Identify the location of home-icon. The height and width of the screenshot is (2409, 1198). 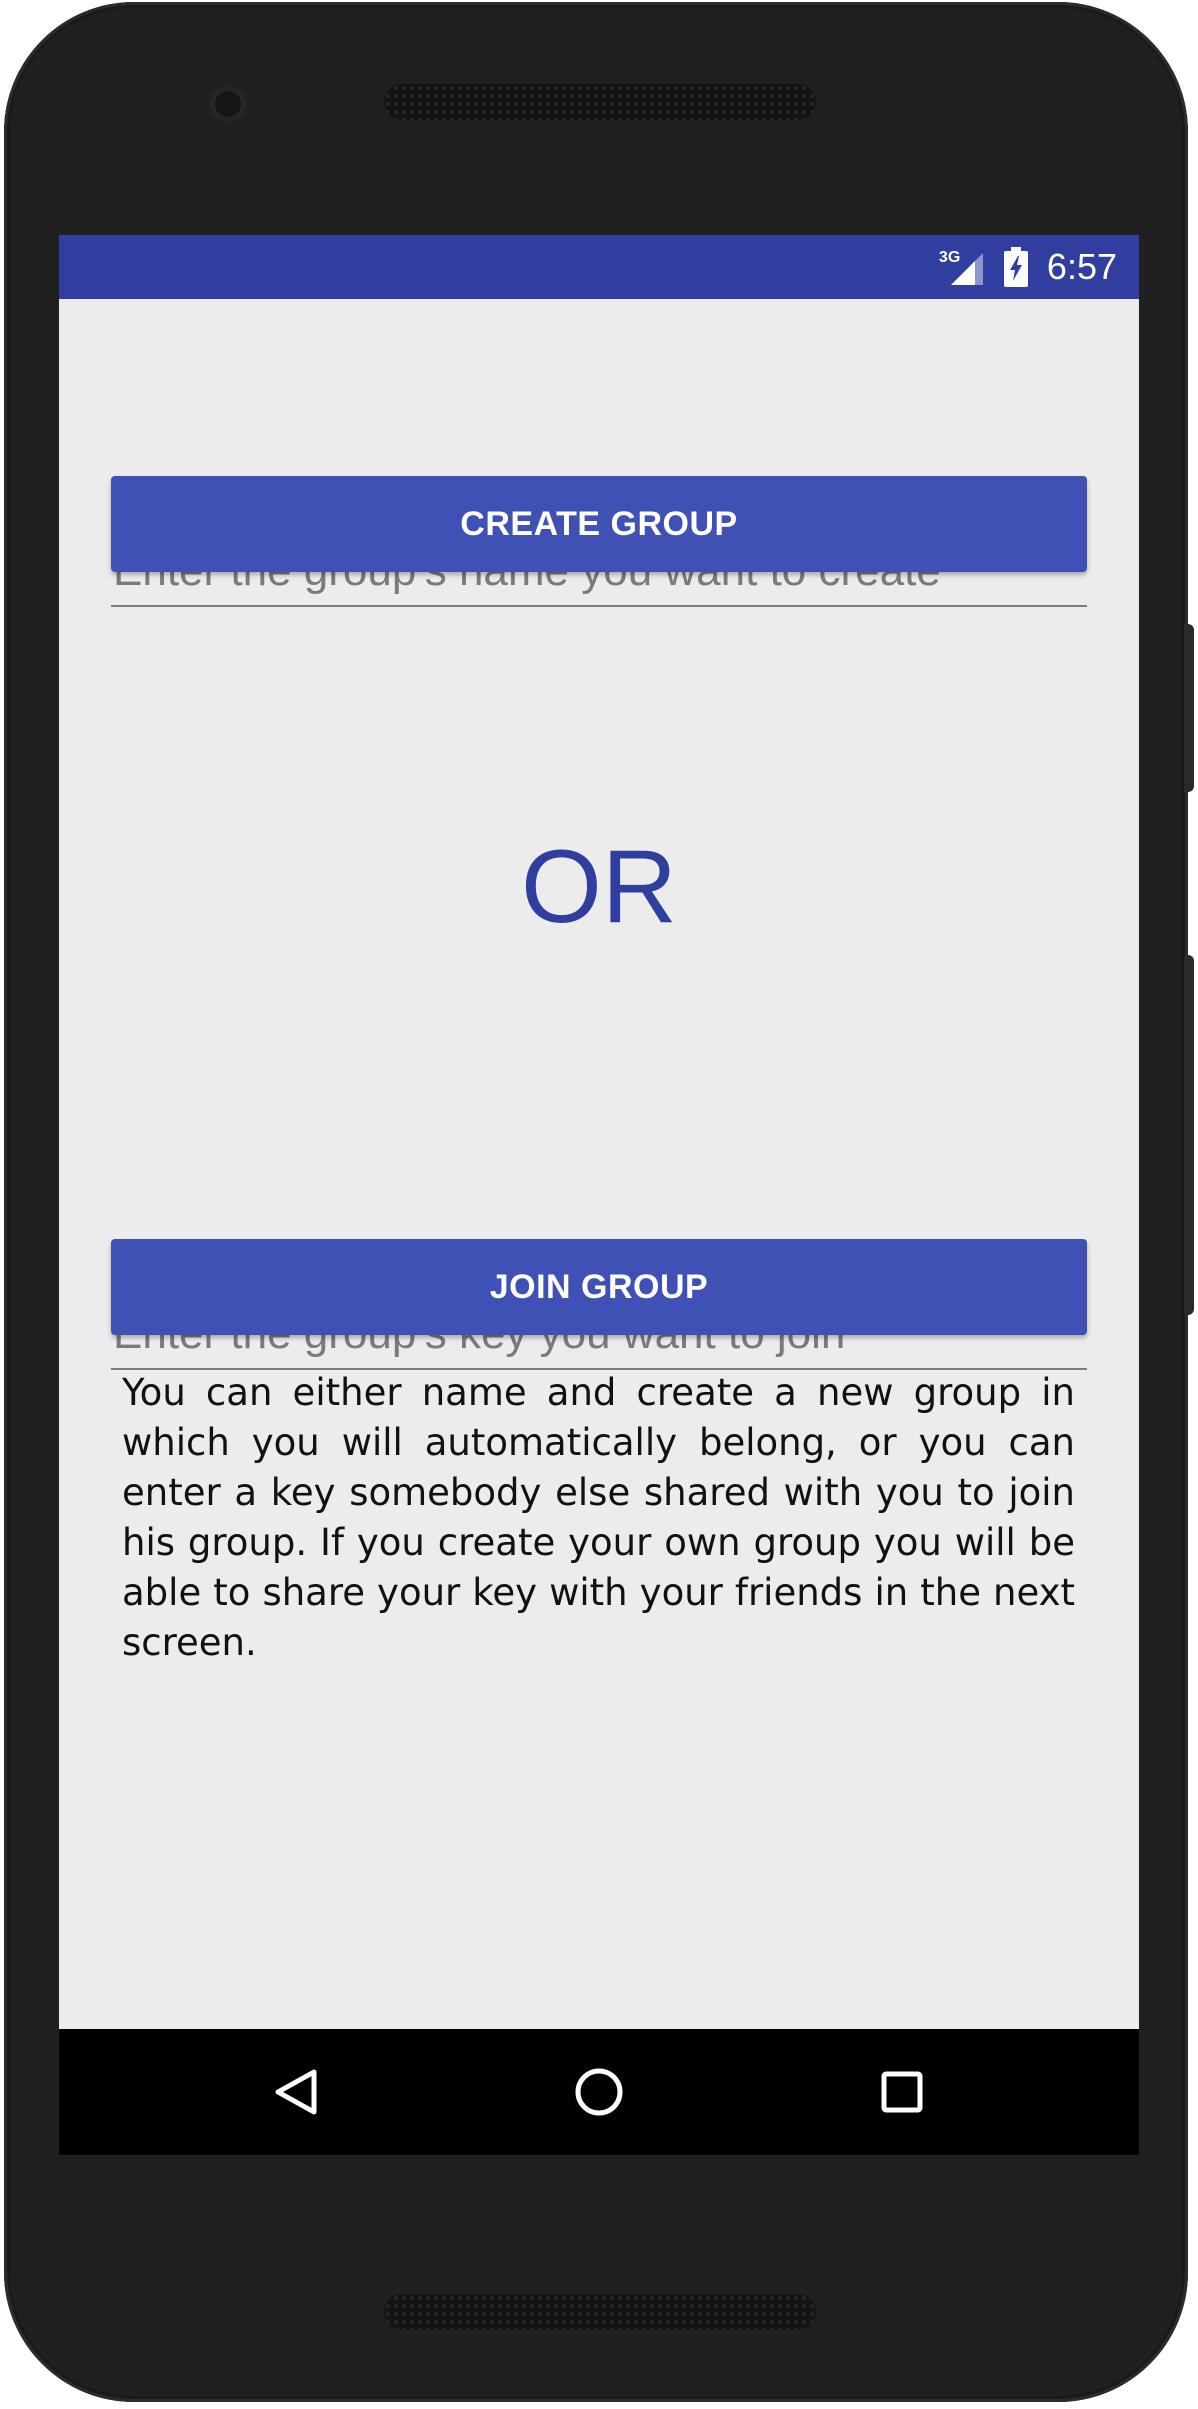
(599, 2092).